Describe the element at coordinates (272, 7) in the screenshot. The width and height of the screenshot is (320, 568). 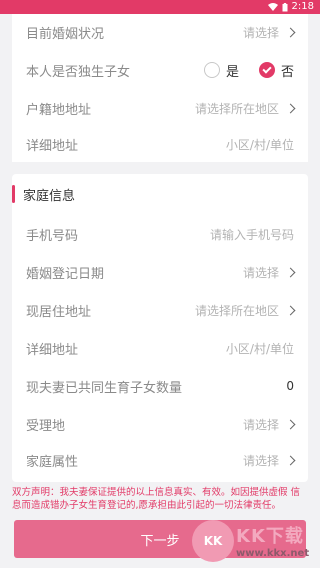
I see `wifi-icon` at that location.